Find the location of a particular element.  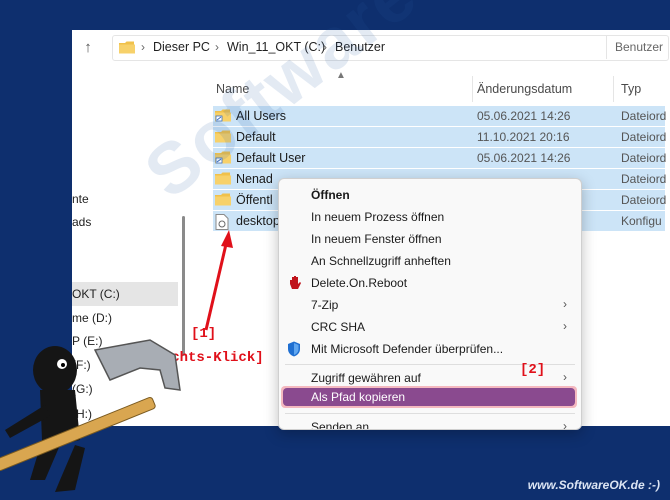

annotation-step-2: [2] is located at coordinates (533, 370).